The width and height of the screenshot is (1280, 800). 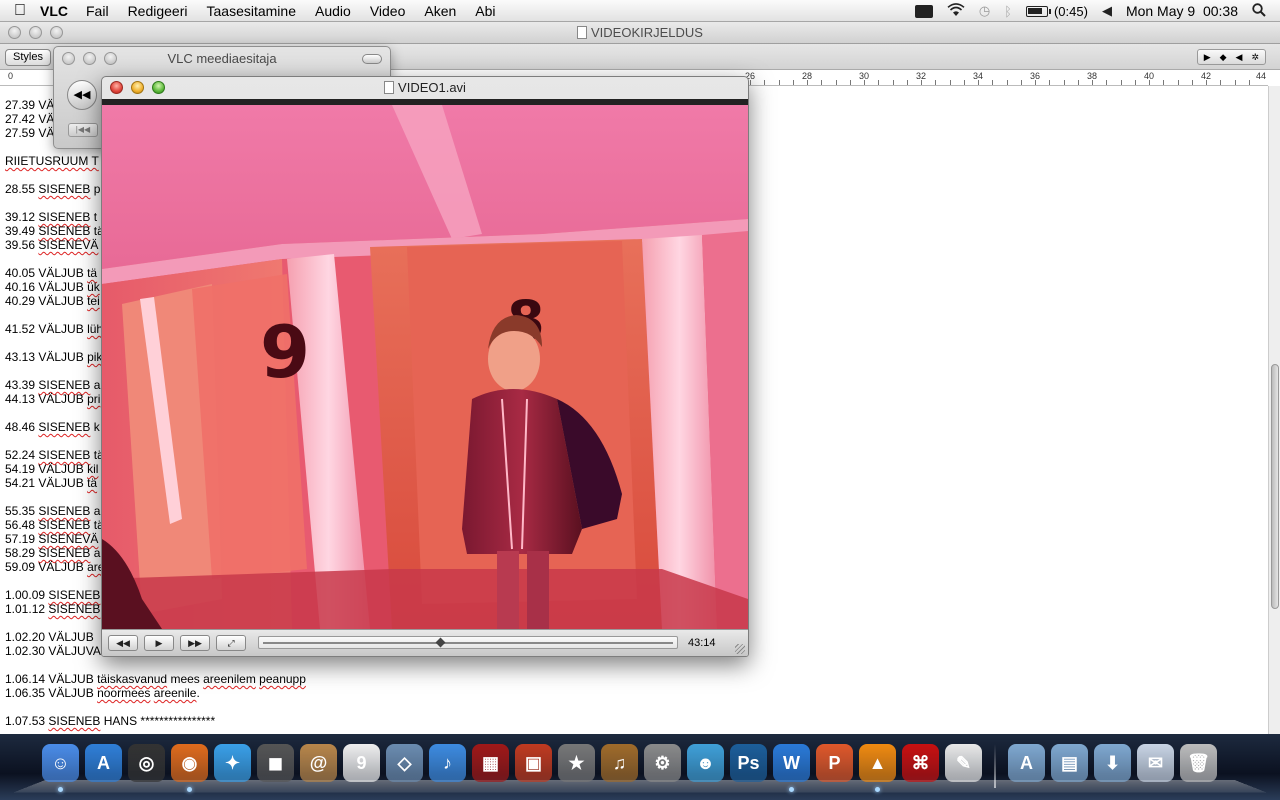 I want to click on dock-address-book-icon: @, so click(x=318, y=763).